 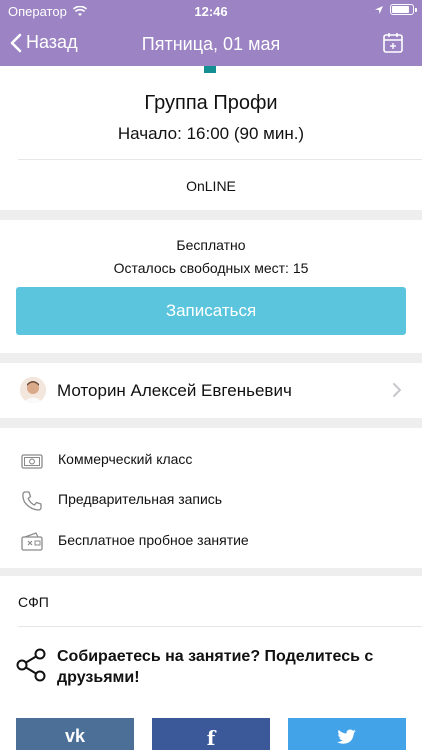 I want to click on event-price: Бесплатно, so click(x=211, y=245).